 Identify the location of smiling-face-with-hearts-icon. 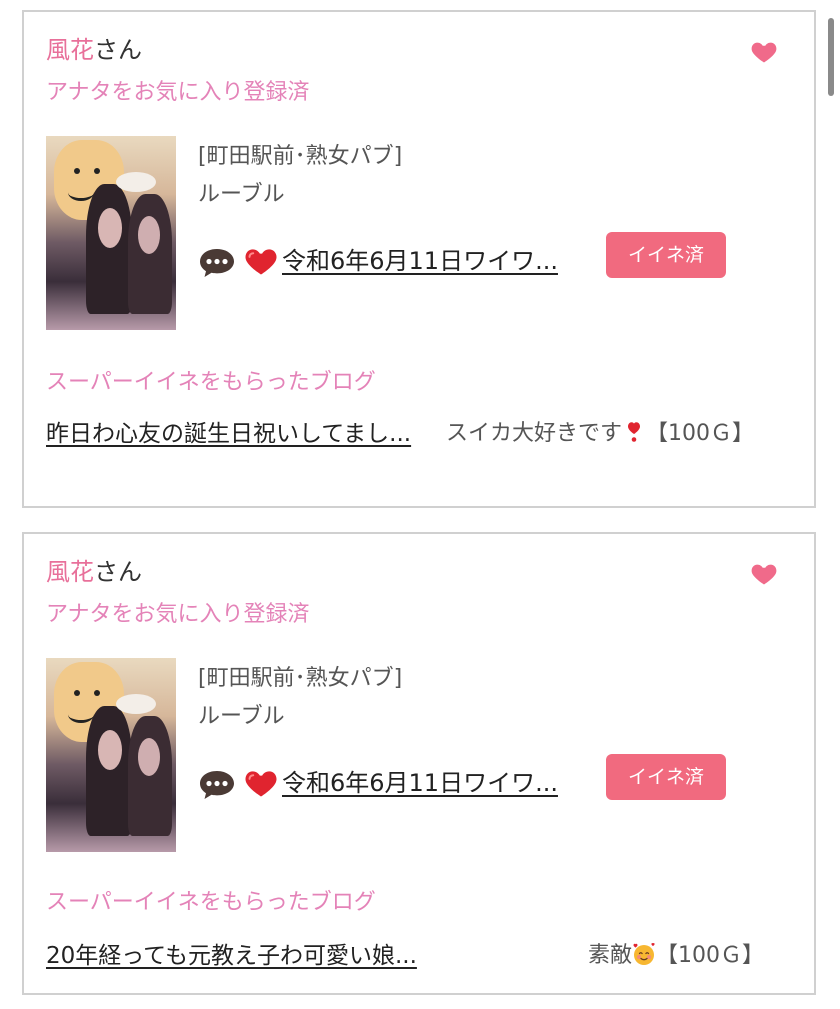
(644, 954).